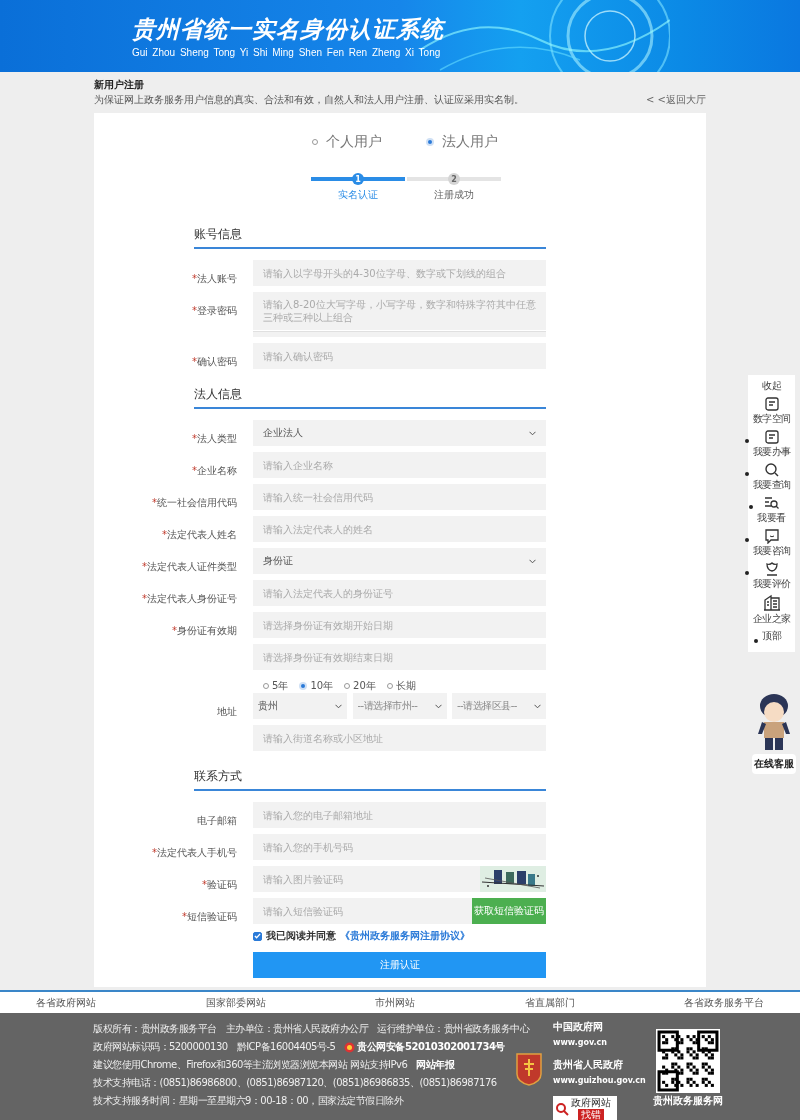  What do you see at coordinates (248, 1101) in the screenshot?
I see `footer-text: 技术支持服务时间：星期一至星期六9：00-18：00，国家法定节假日除外` at bounding box center [248, 1101].